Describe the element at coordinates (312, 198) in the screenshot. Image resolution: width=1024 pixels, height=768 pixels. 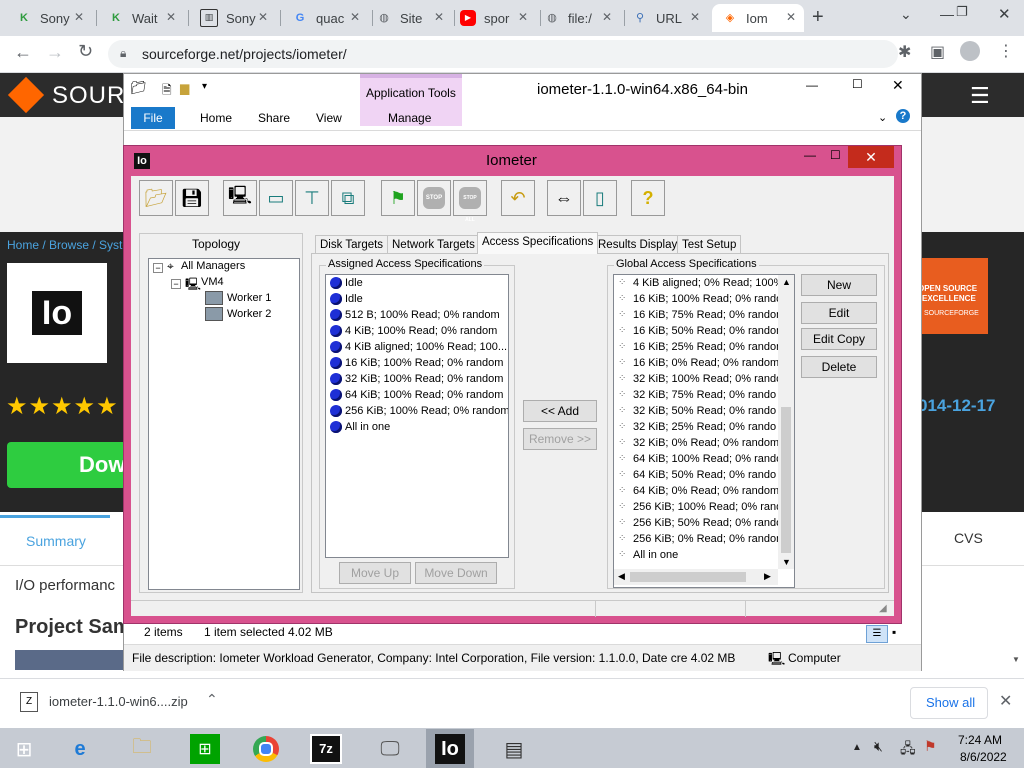
I see `new-network-worker-button: ⊤` at that location.